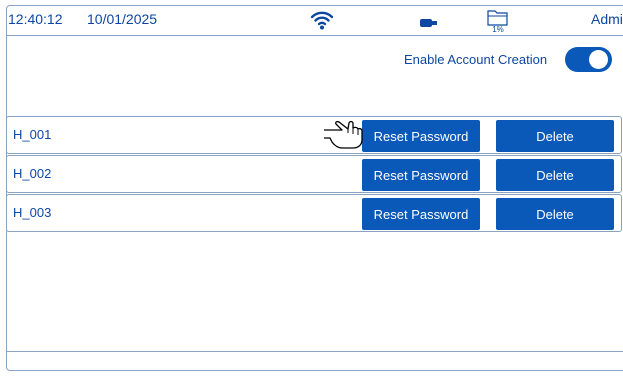 Image resolution: width=623 pixels, height=379 pixels. What do you see at coordinates (32, 173) in the screenshot?
I see `account-name: H_002` at bounding box center [32, 173].